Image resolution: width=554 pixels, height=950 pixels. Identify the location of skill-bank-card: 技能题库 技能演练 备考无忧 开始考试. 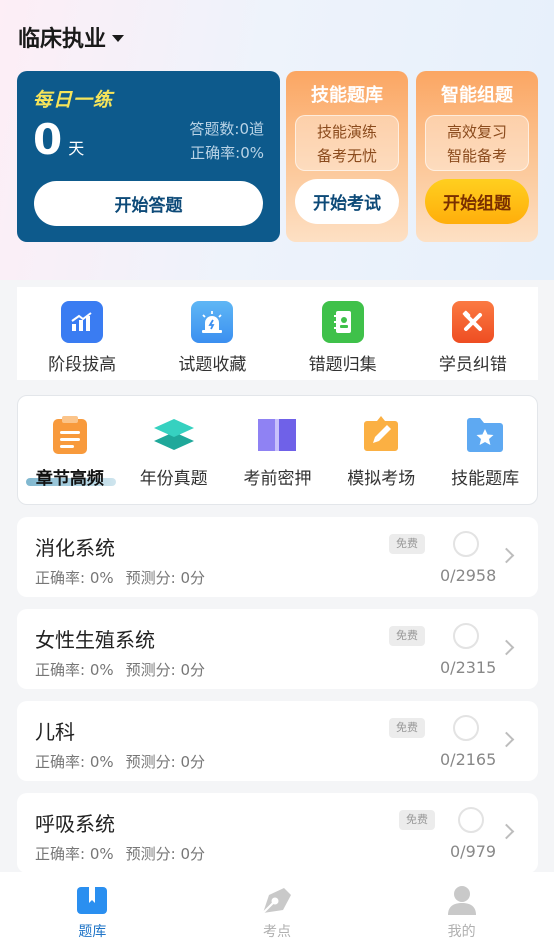
(347, 156).